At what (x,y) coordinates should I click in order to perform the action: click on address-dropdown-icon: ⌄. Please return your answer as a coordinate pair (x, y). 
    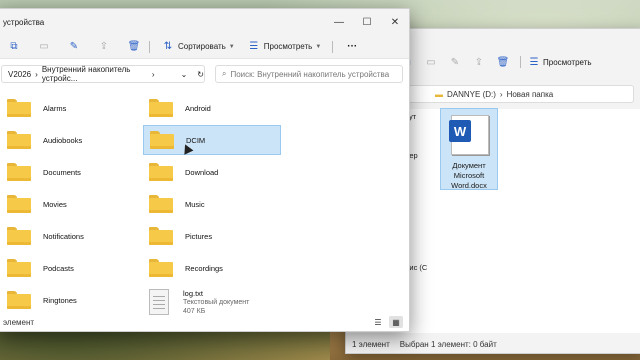
    Looking at the image, I should click on (184, 74).